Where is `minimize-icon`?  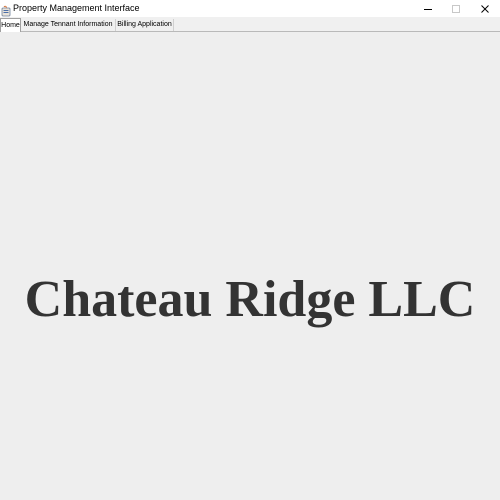
minimize-icon is located at coordinates (428, 9).